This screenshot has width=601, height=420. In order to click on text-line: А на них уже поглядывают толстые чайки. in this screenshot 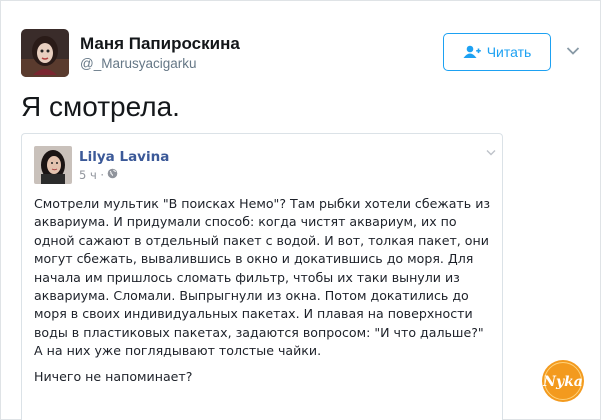, I will do `click(178, 351)`.